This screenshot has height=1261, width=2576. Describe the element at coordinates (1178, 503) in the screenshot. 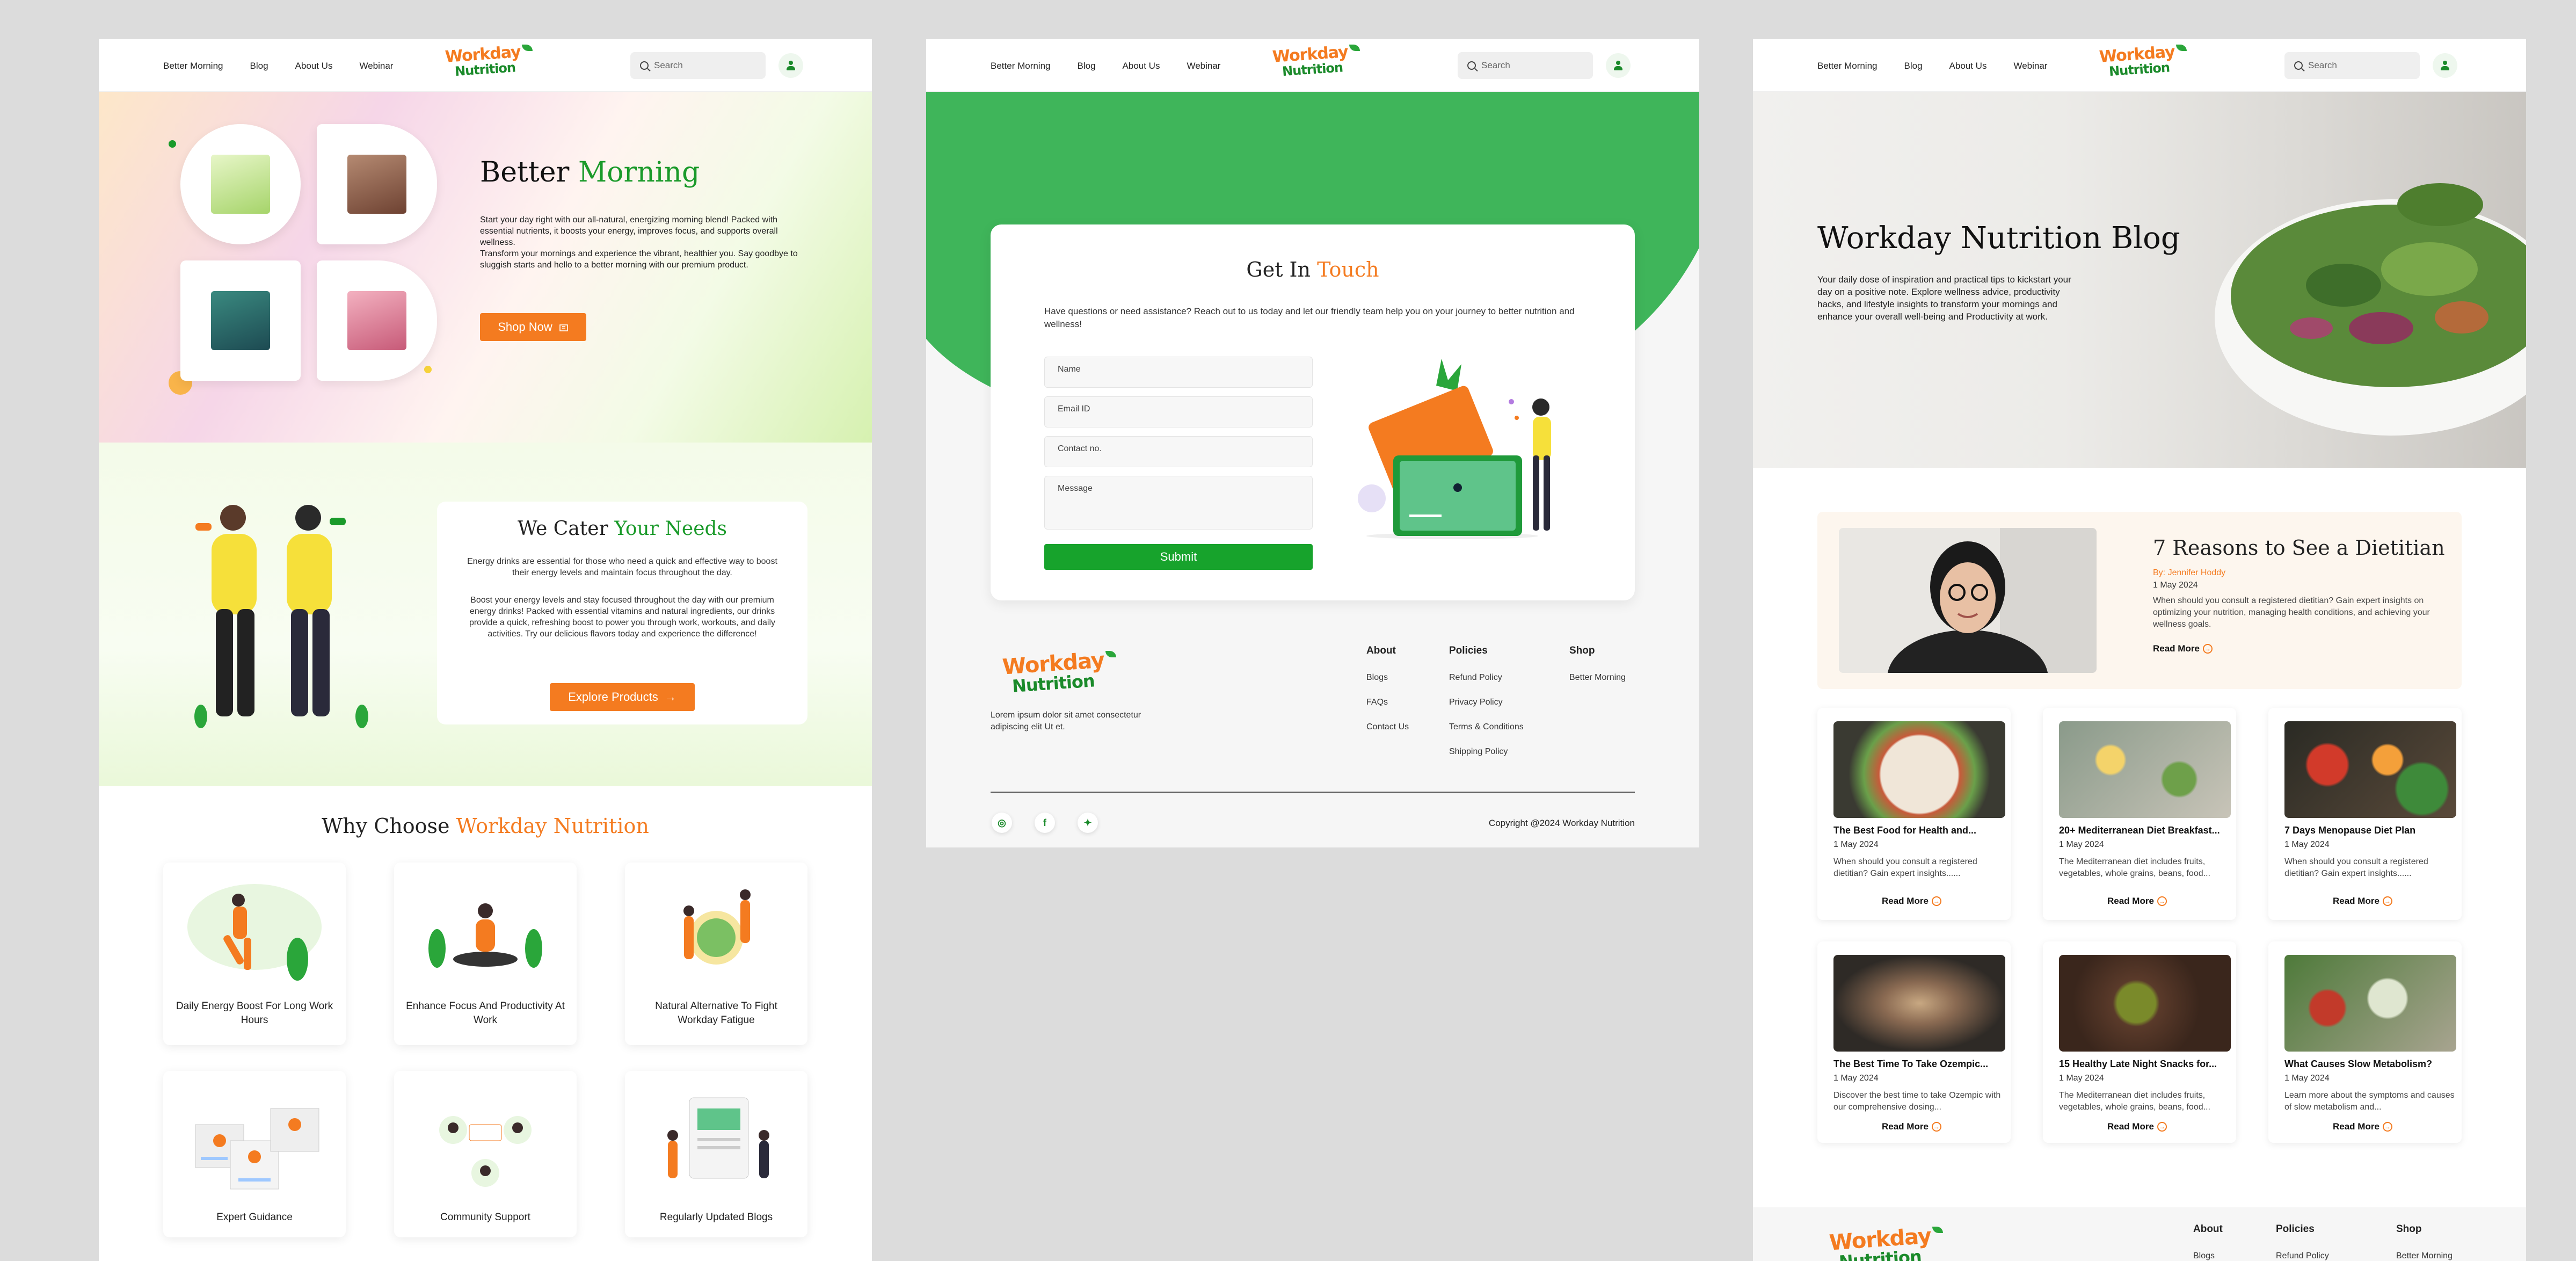

I see `message-field: Message` at that location.